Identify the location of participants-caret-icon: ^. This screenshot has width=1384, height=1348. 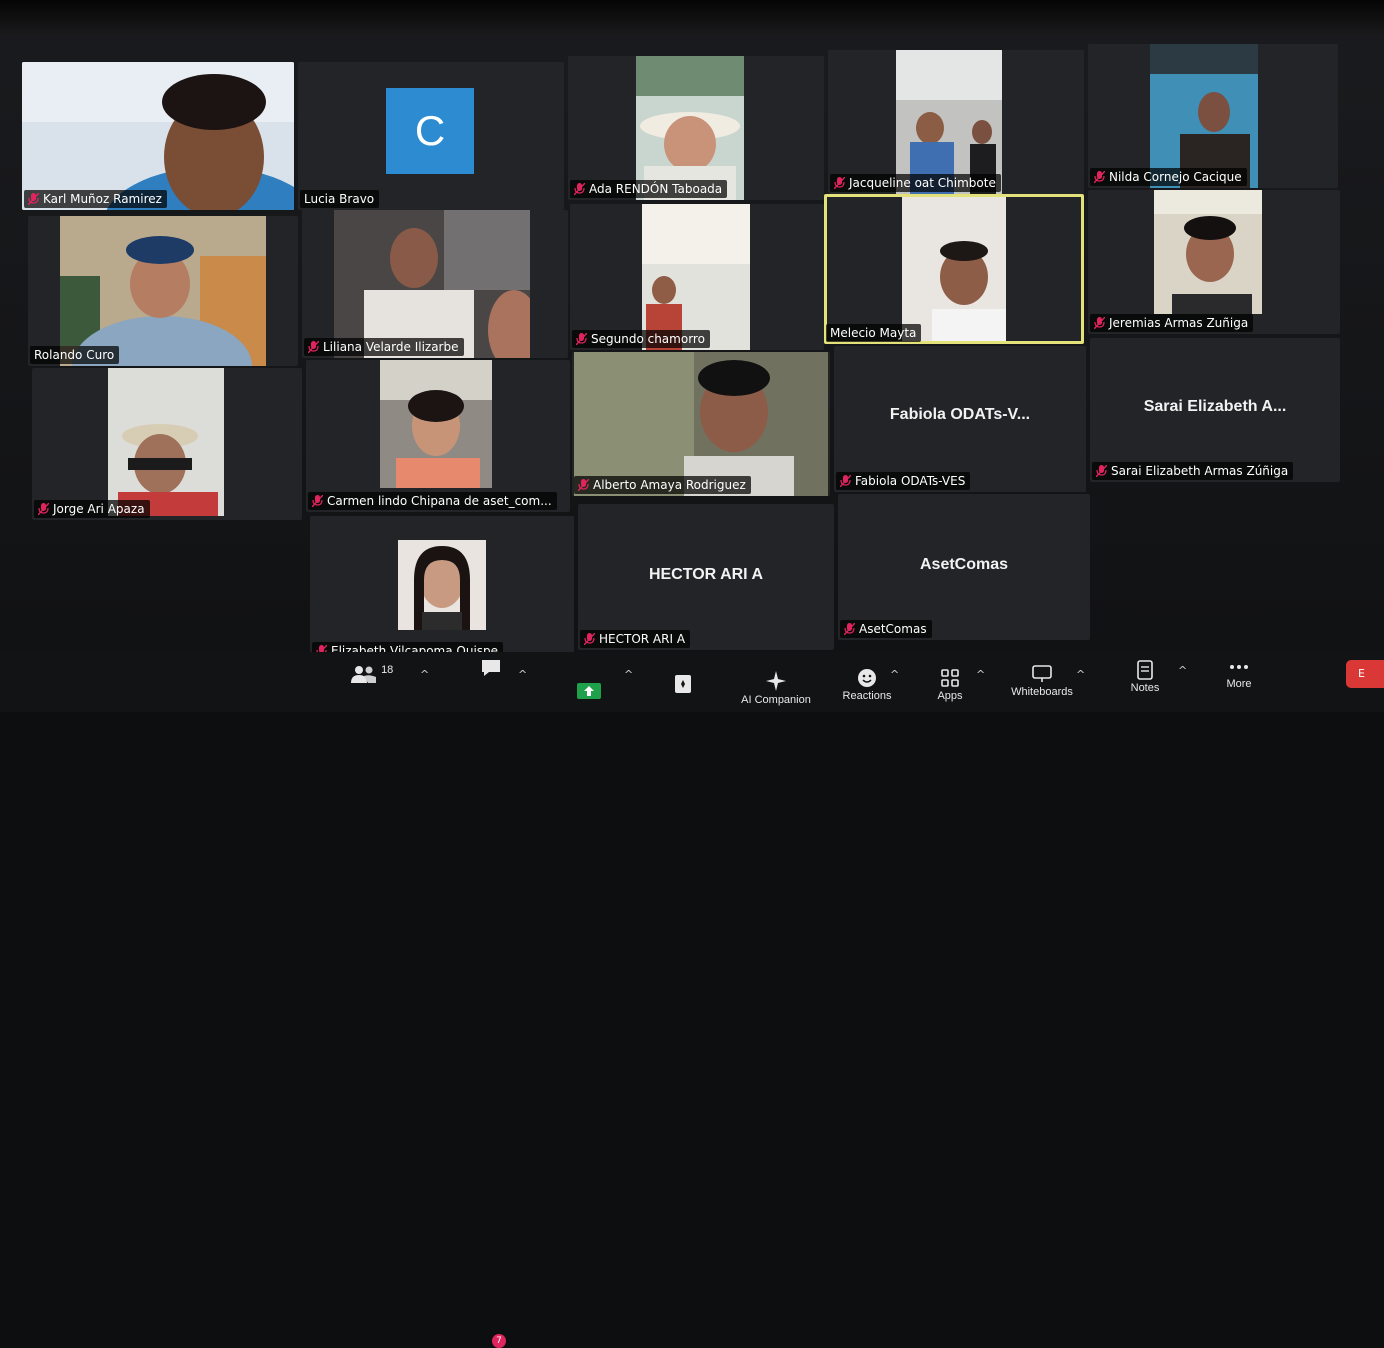
(424, 674).